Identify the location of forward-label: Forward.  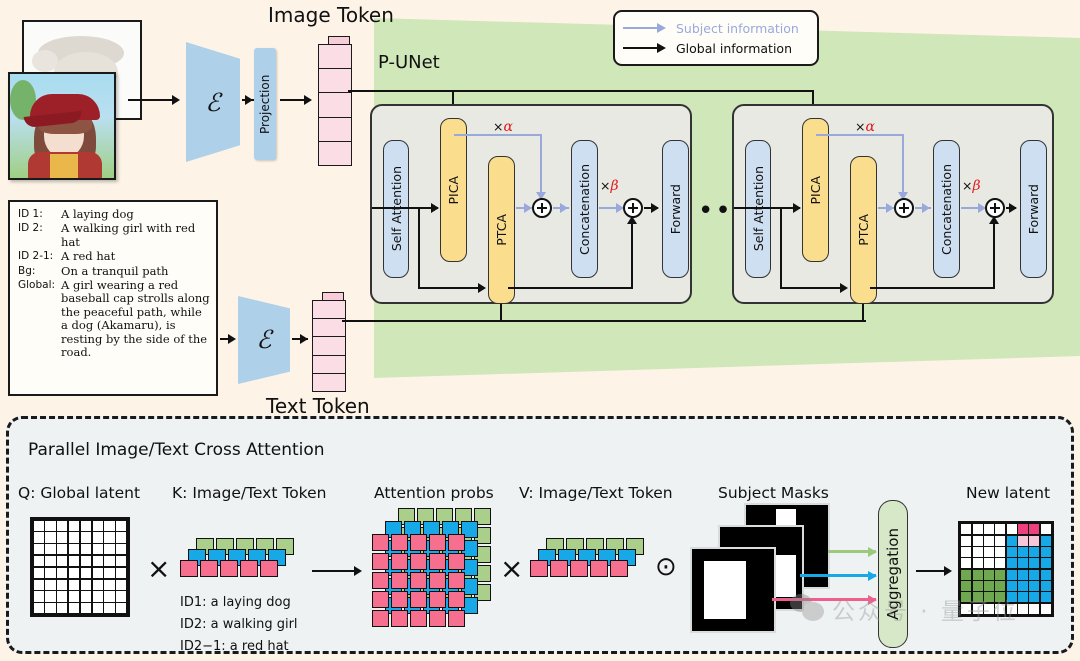
(675, 209).